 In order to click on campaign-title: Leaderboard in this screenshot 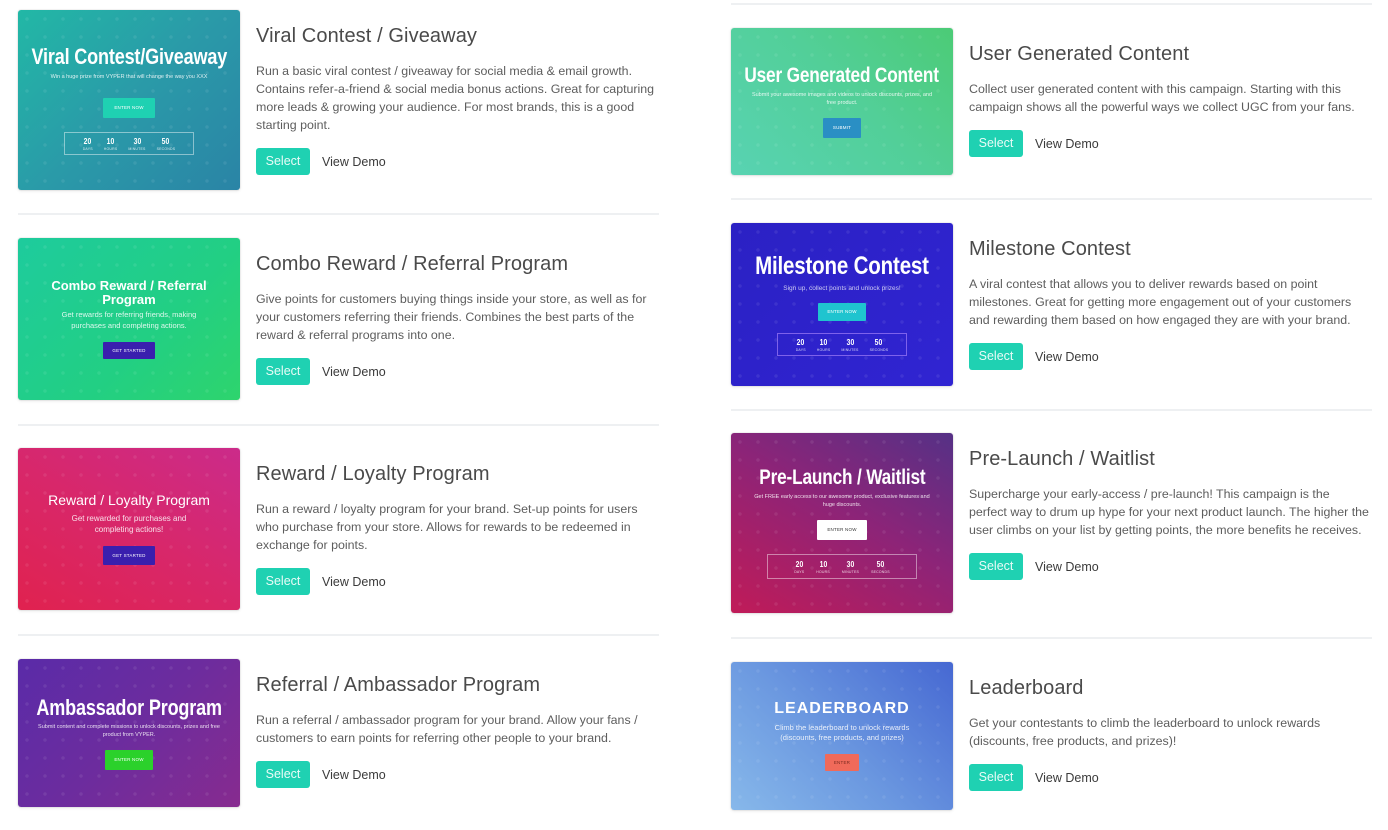, I will do `click(1026, 688)`.